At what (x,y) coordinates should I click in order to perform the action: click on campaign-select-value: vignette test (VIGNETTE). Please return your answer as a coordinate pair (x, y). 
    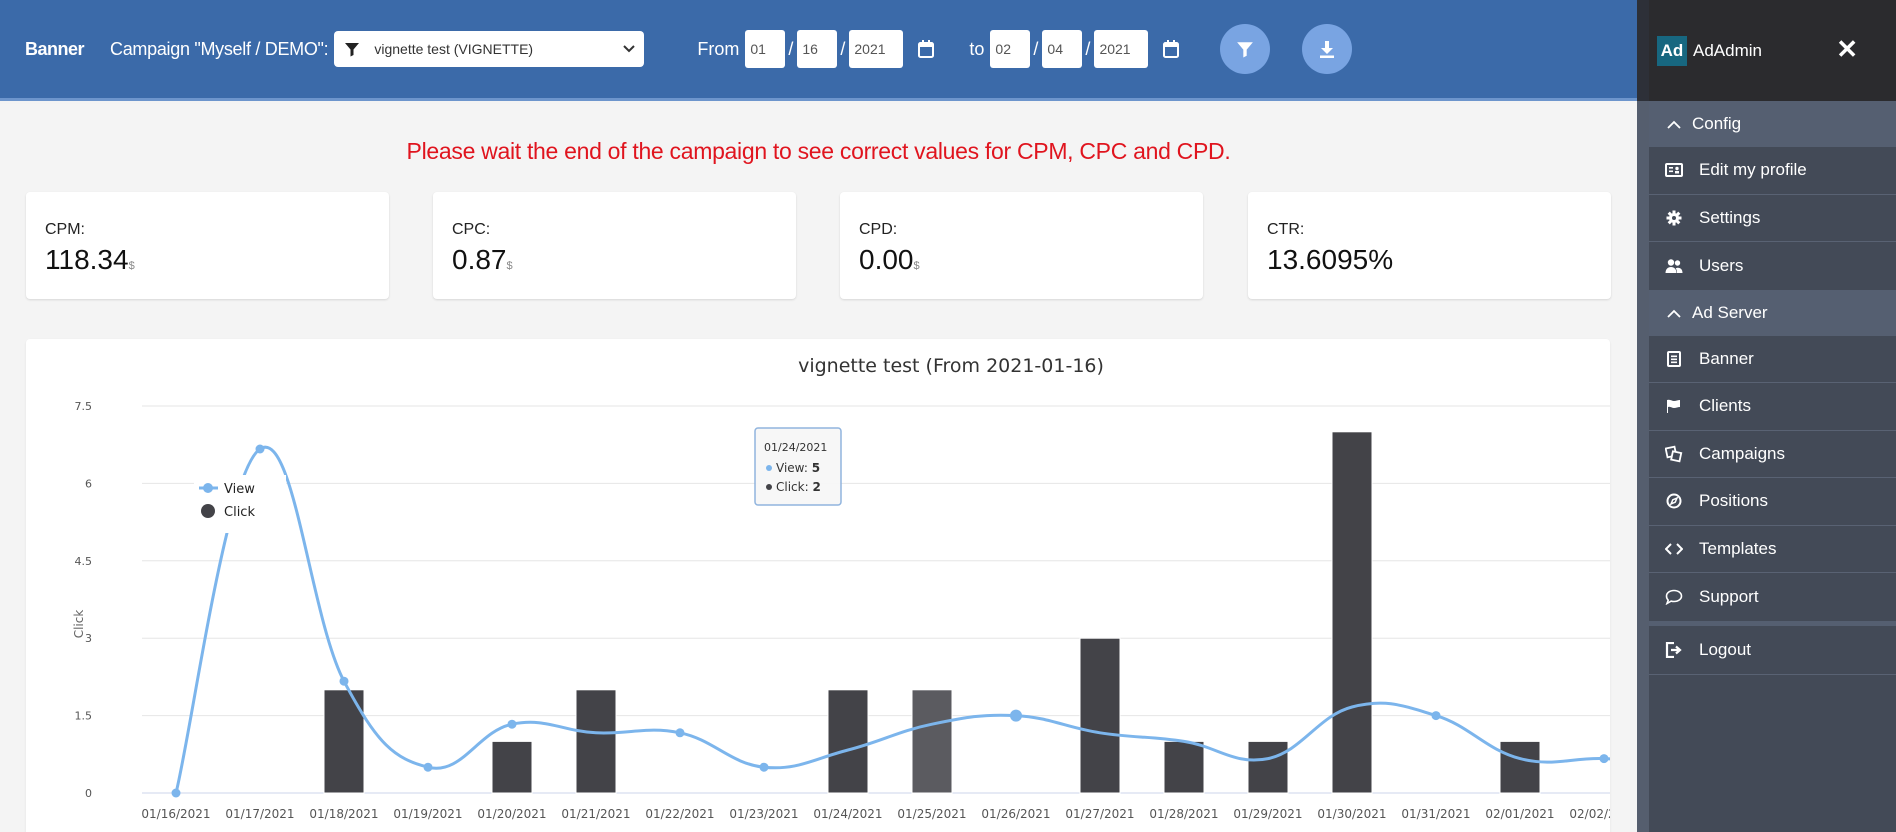
    Looking at the image, I should click on (454, 49).